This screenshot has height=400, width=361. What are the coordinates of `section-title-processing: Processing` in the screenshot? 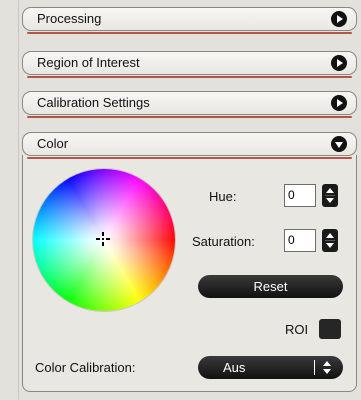 It's located at (69, 18).